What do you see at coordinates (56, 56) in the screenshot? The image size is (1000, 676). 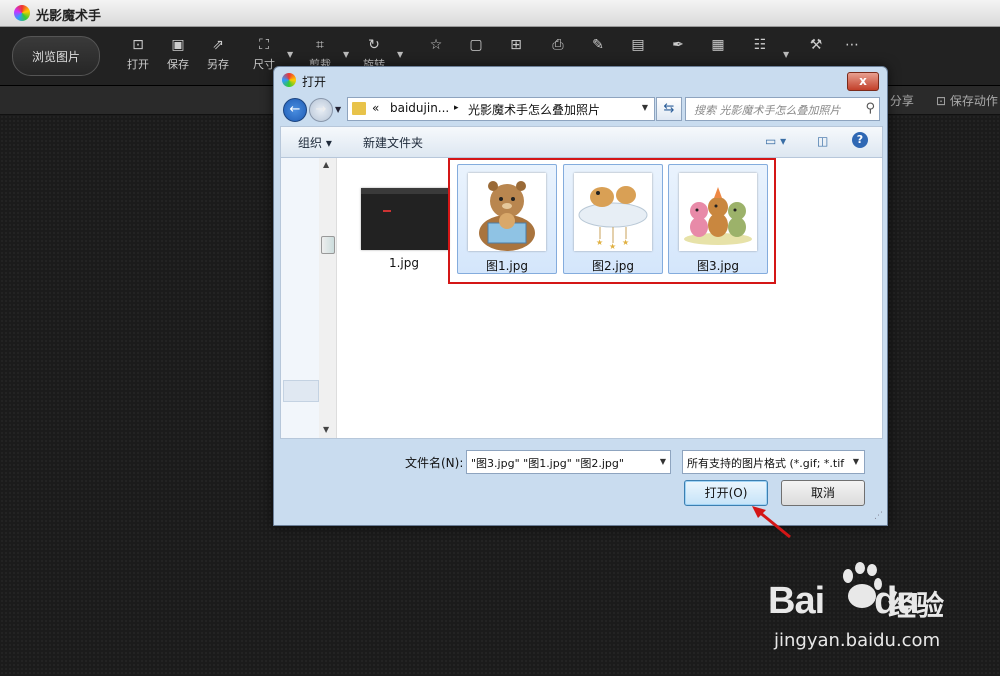 I see `browse-images-button: 浏览图片` at bounding box center [56, 56].